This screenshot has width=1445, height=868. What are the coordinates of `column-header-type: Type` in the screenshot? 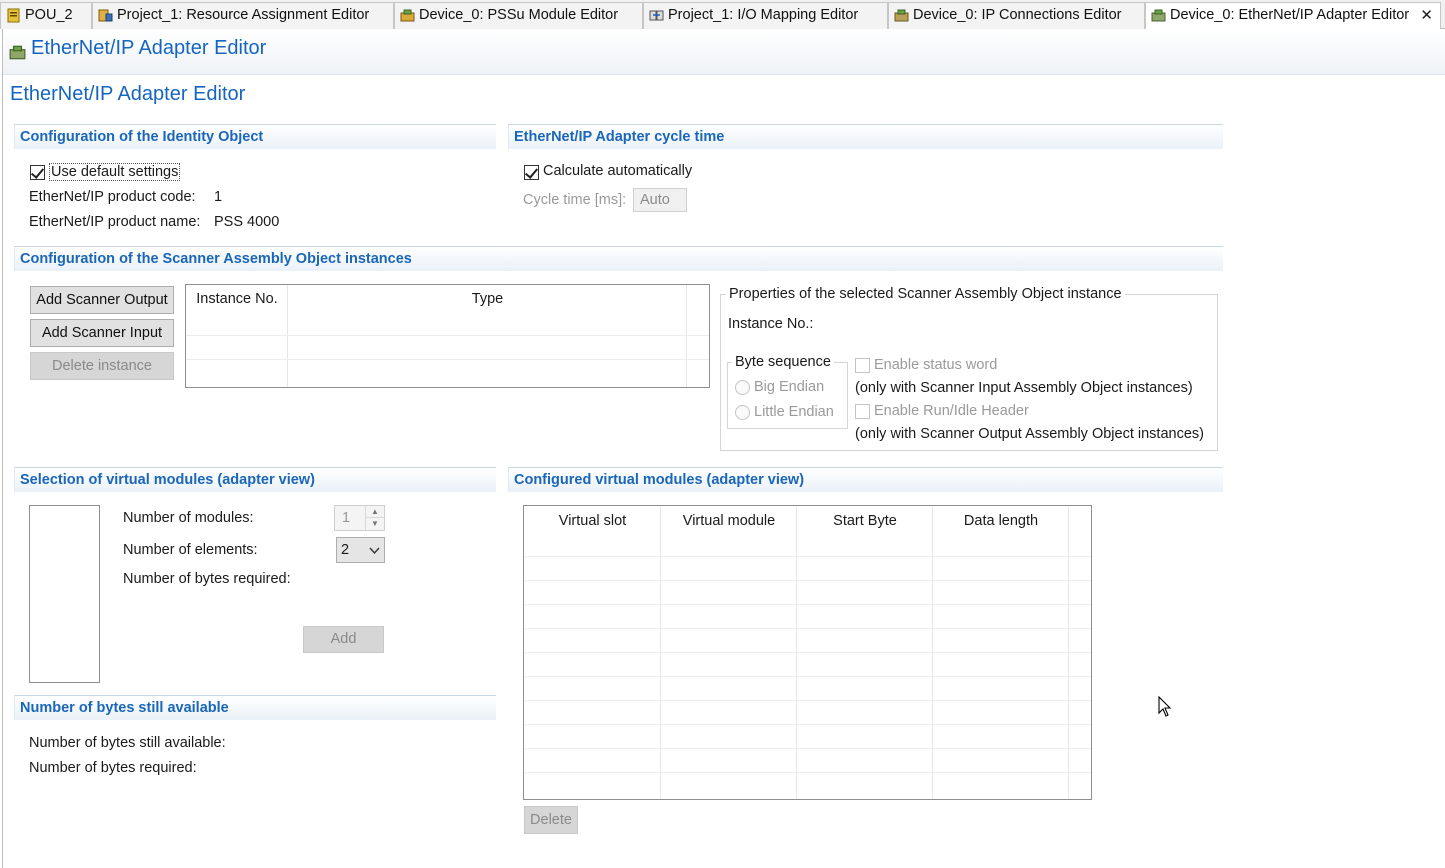 It's located at (487, 299).